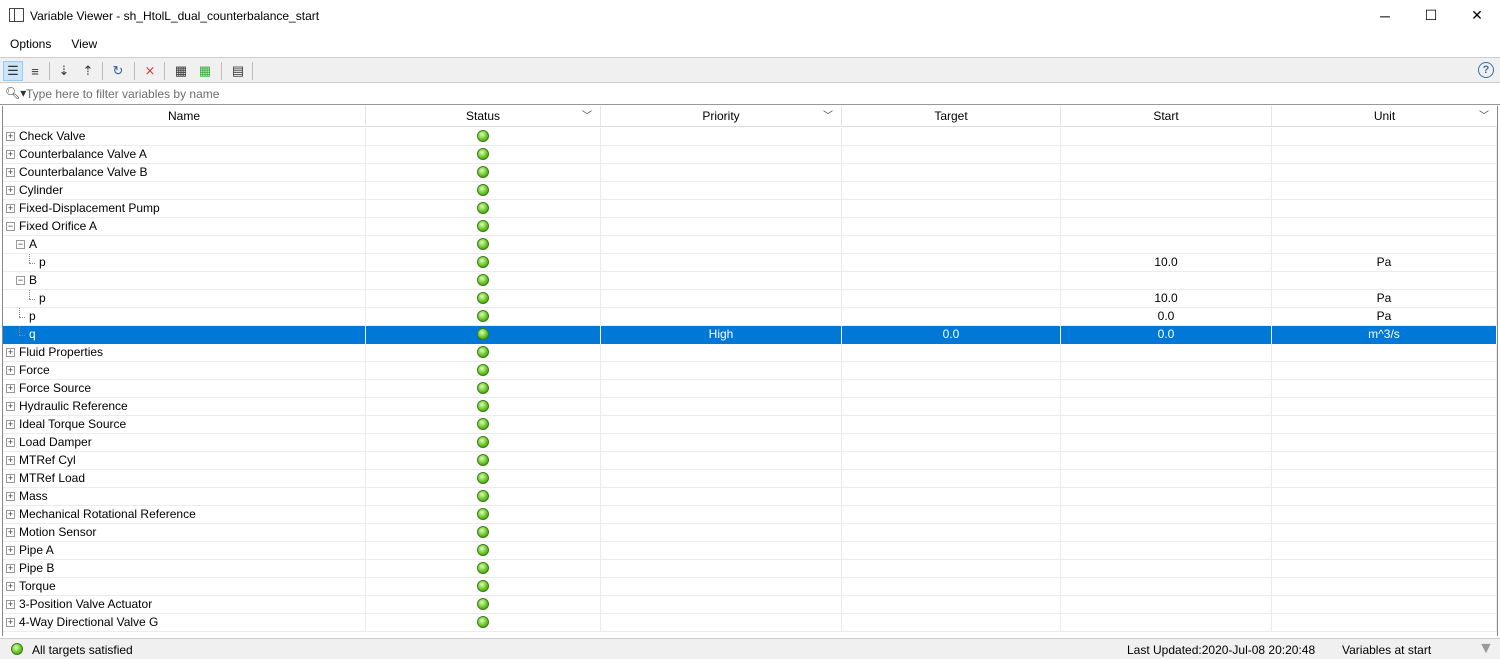 The width and height of the screenshot is (1500, 659). Describe the element at coordinates (184, 116) in the screenshot. I see `column-header-name: Name` at that location.